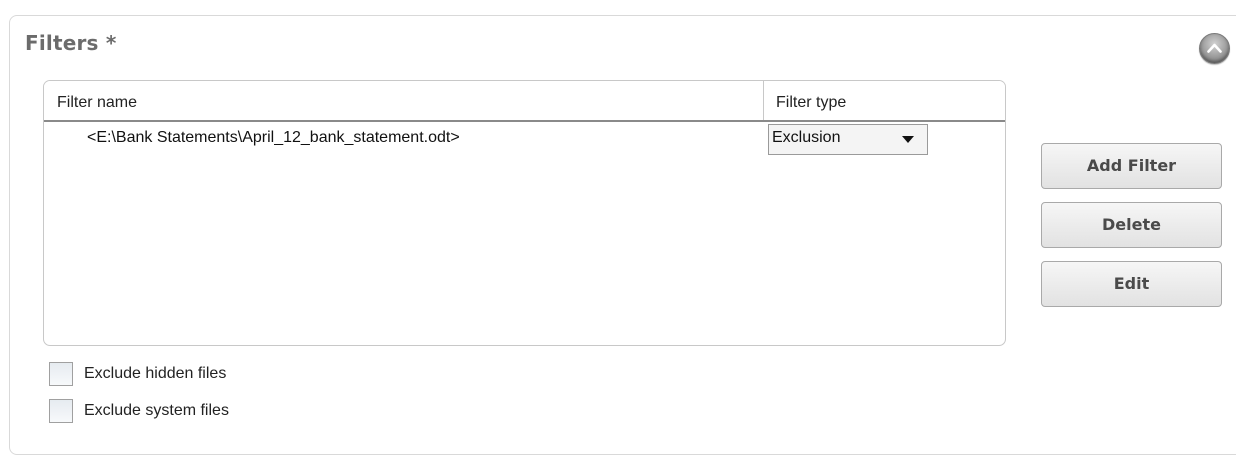 The width and height of the screenshot is (1236, 455). I want to click on dropdown-arrow-icon, so click(908, 139).